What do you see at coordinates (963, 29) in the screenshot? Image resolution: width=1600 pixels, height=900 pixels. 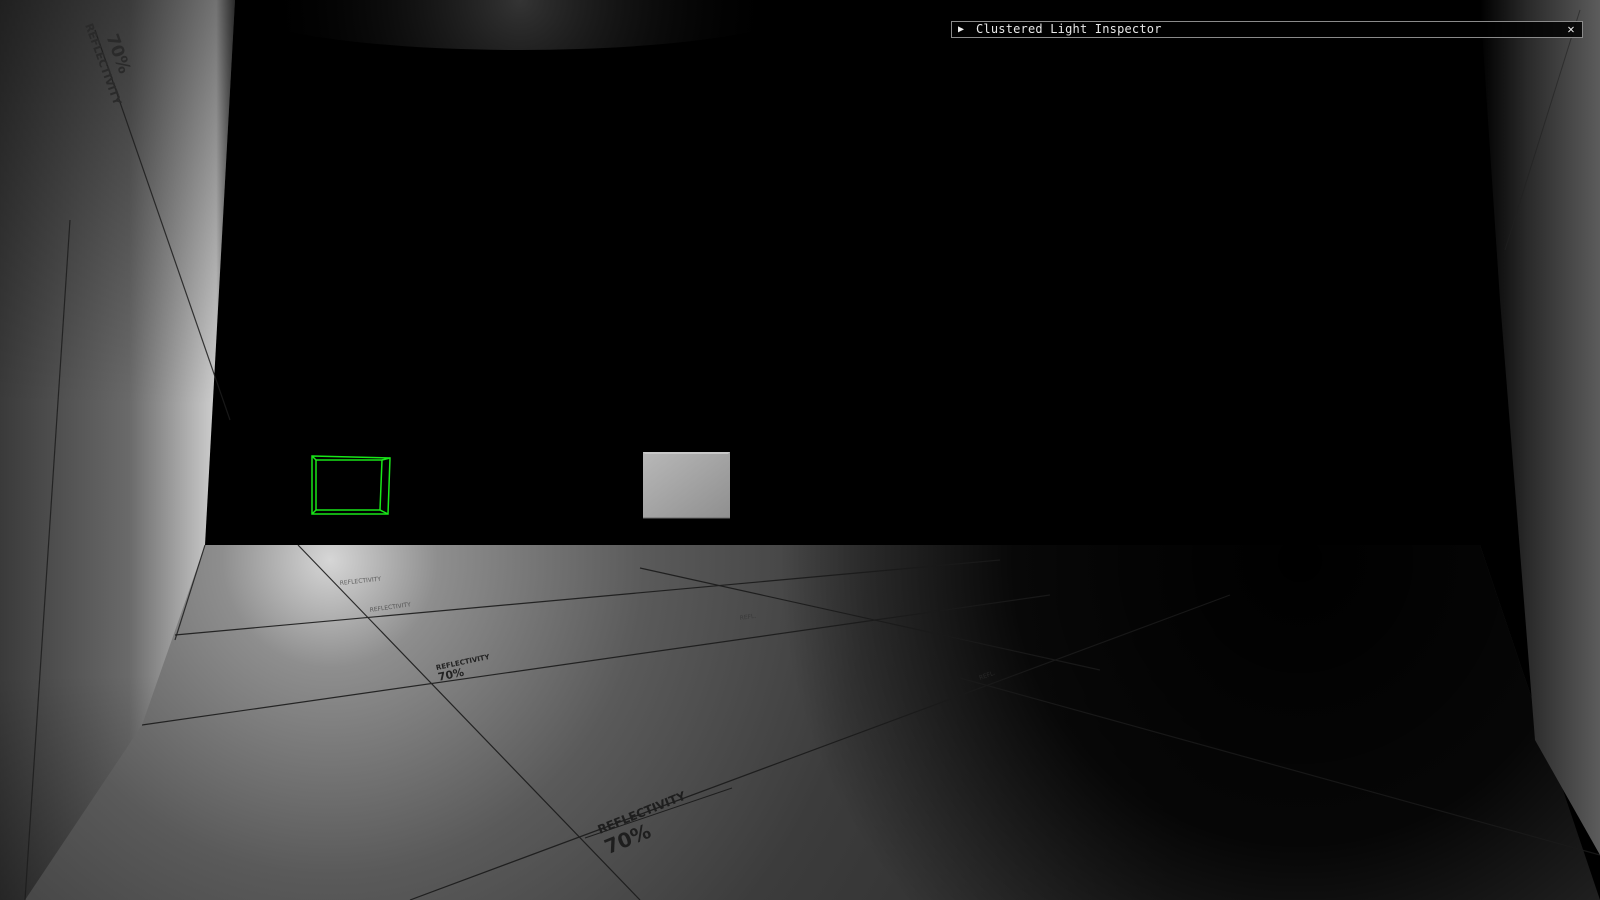 I see `triangle-right-icon: ▶` at bounding box center [963, 29].